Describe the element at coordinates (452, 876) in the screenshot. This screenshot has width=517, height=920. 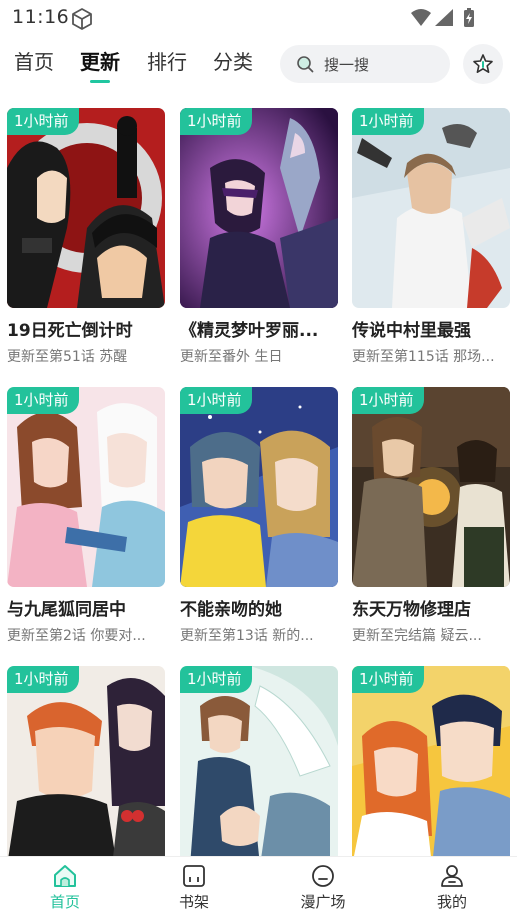
I see `profile-icon` at that location.